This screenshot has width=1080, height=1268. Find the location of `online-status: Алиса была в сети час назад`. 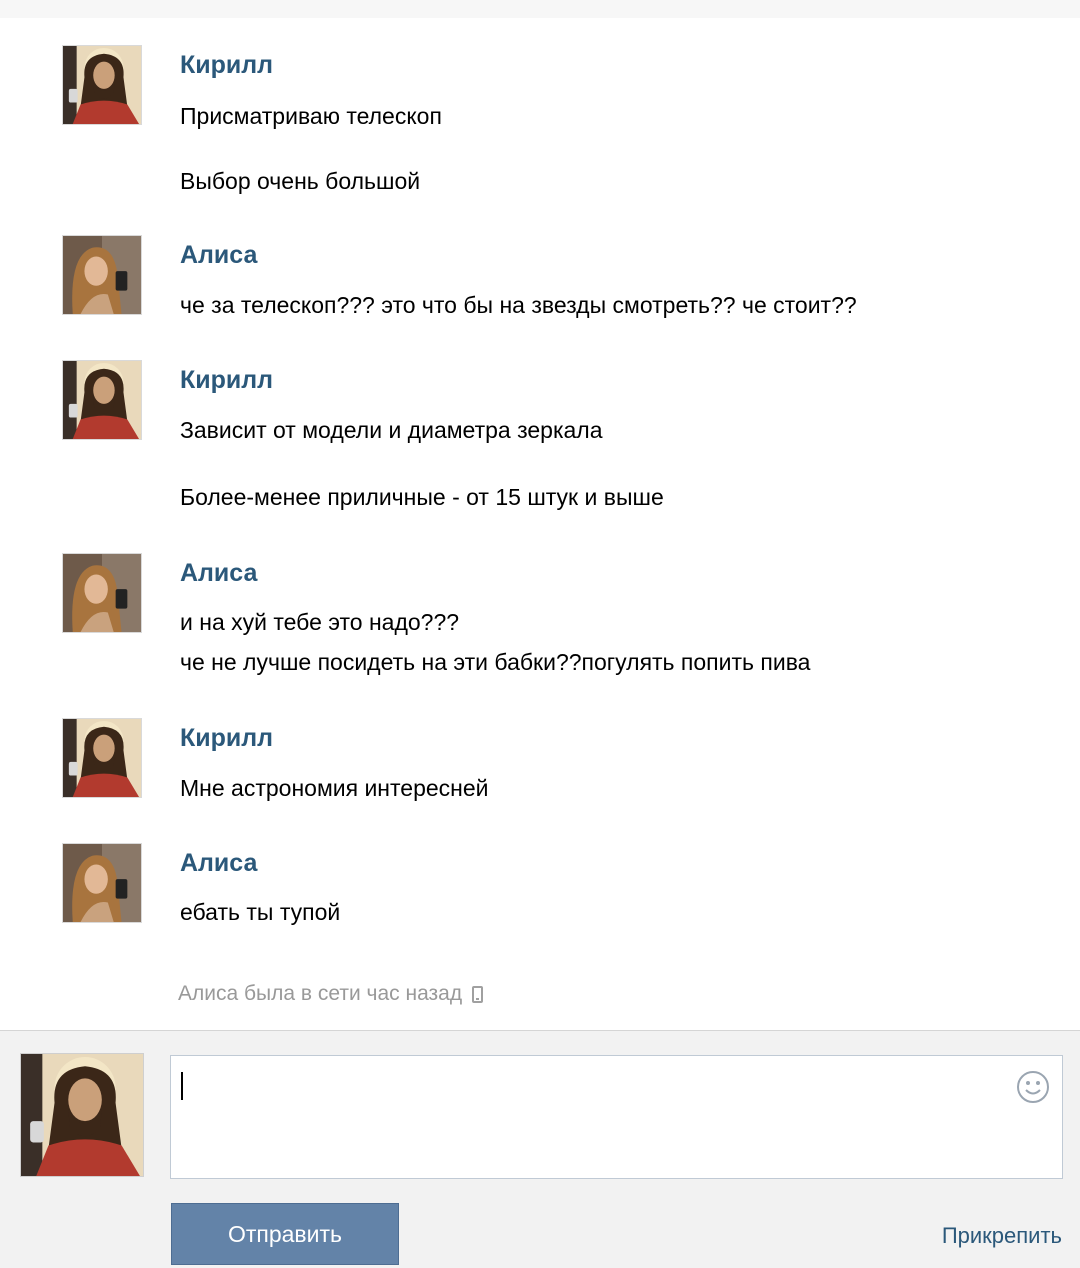

online-status: Алиса была в сети час назад is located at coordinates (331, 994).